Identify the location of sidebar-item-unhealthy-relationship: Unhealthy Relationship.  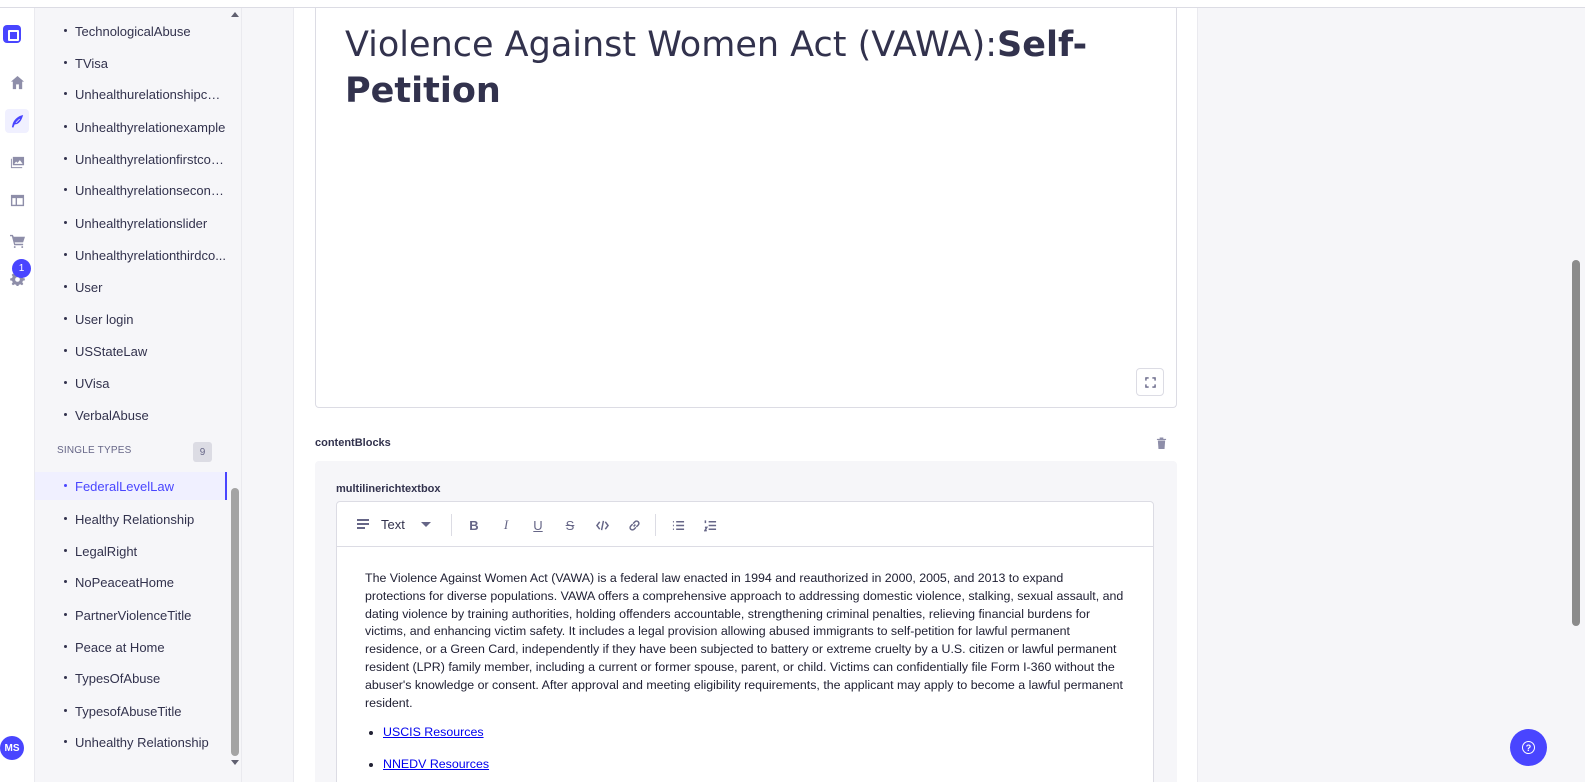
(131, 742).